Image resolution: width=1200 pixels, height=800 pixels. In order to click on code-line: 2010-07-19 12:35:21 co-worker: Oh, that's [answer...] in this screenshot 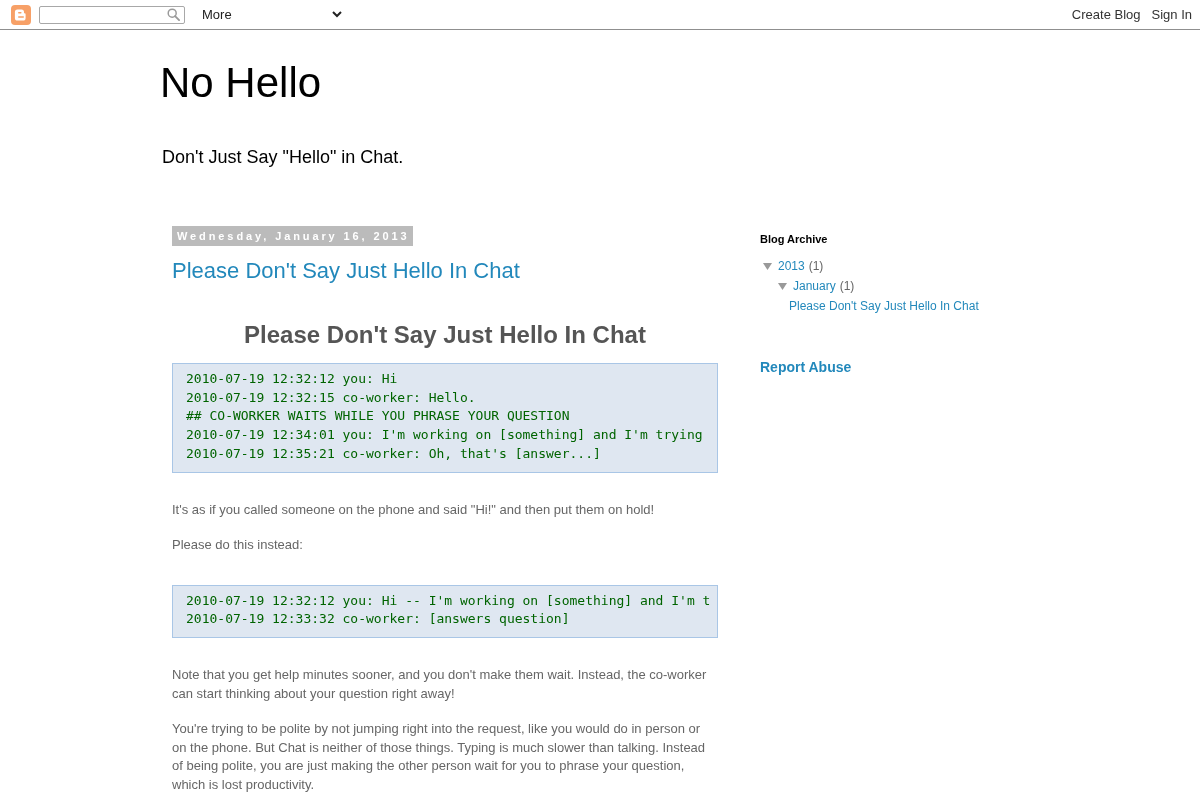, I will do `click(394, 453)`.